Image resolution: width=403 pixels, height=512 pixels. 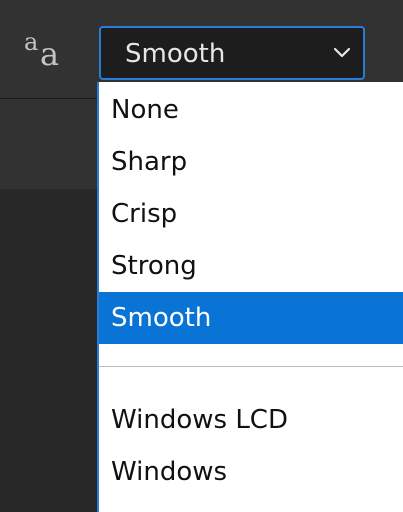 What do you see at coordinates (175, 54) in the screenshot?
I see `anti-alias-selected-value: Smooth` at bounding box center [175, 54].